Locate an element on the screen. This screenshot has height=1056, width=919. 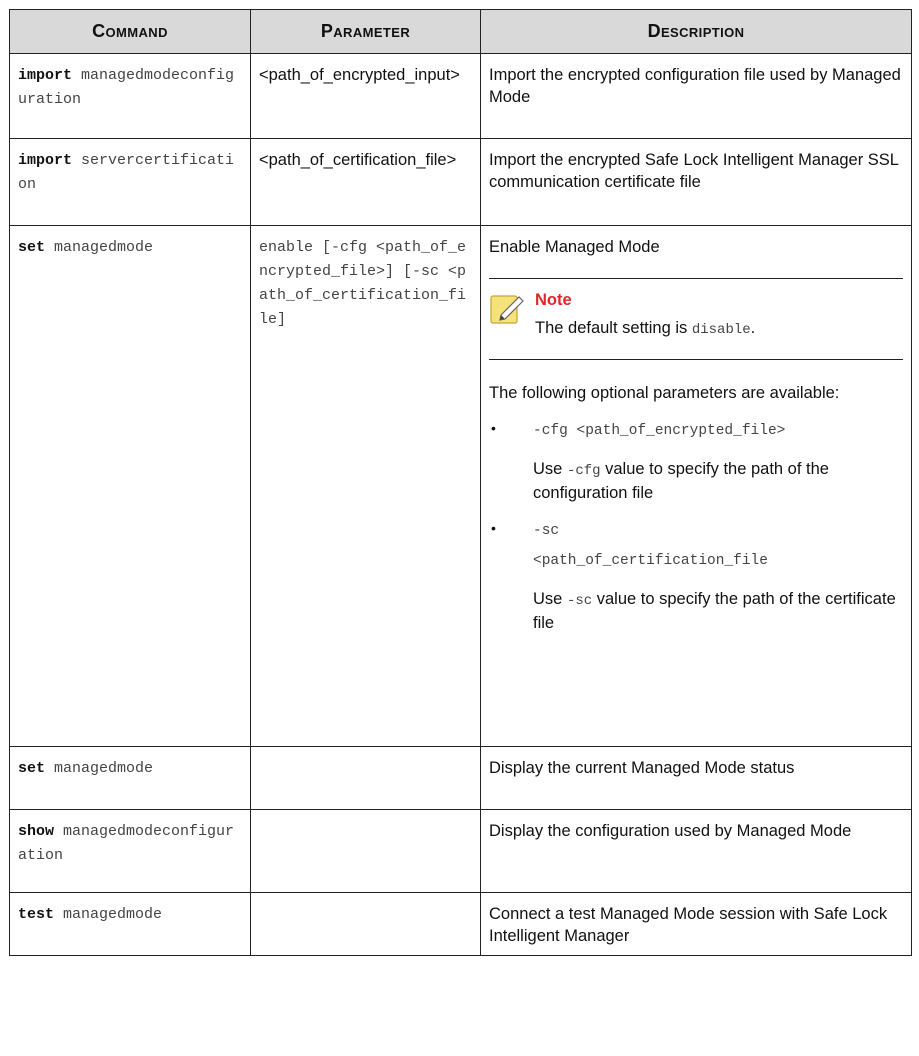
bullet-parameter: -sc <path_of_certification_file is located at coordinates (650, 546).